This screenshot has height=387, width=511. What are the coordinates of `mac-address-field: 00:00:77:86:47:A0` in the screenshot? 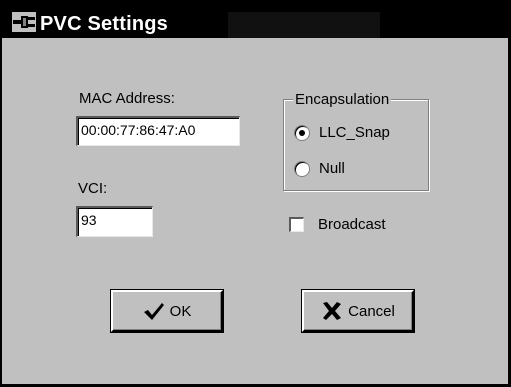 It's located at (158, 131).